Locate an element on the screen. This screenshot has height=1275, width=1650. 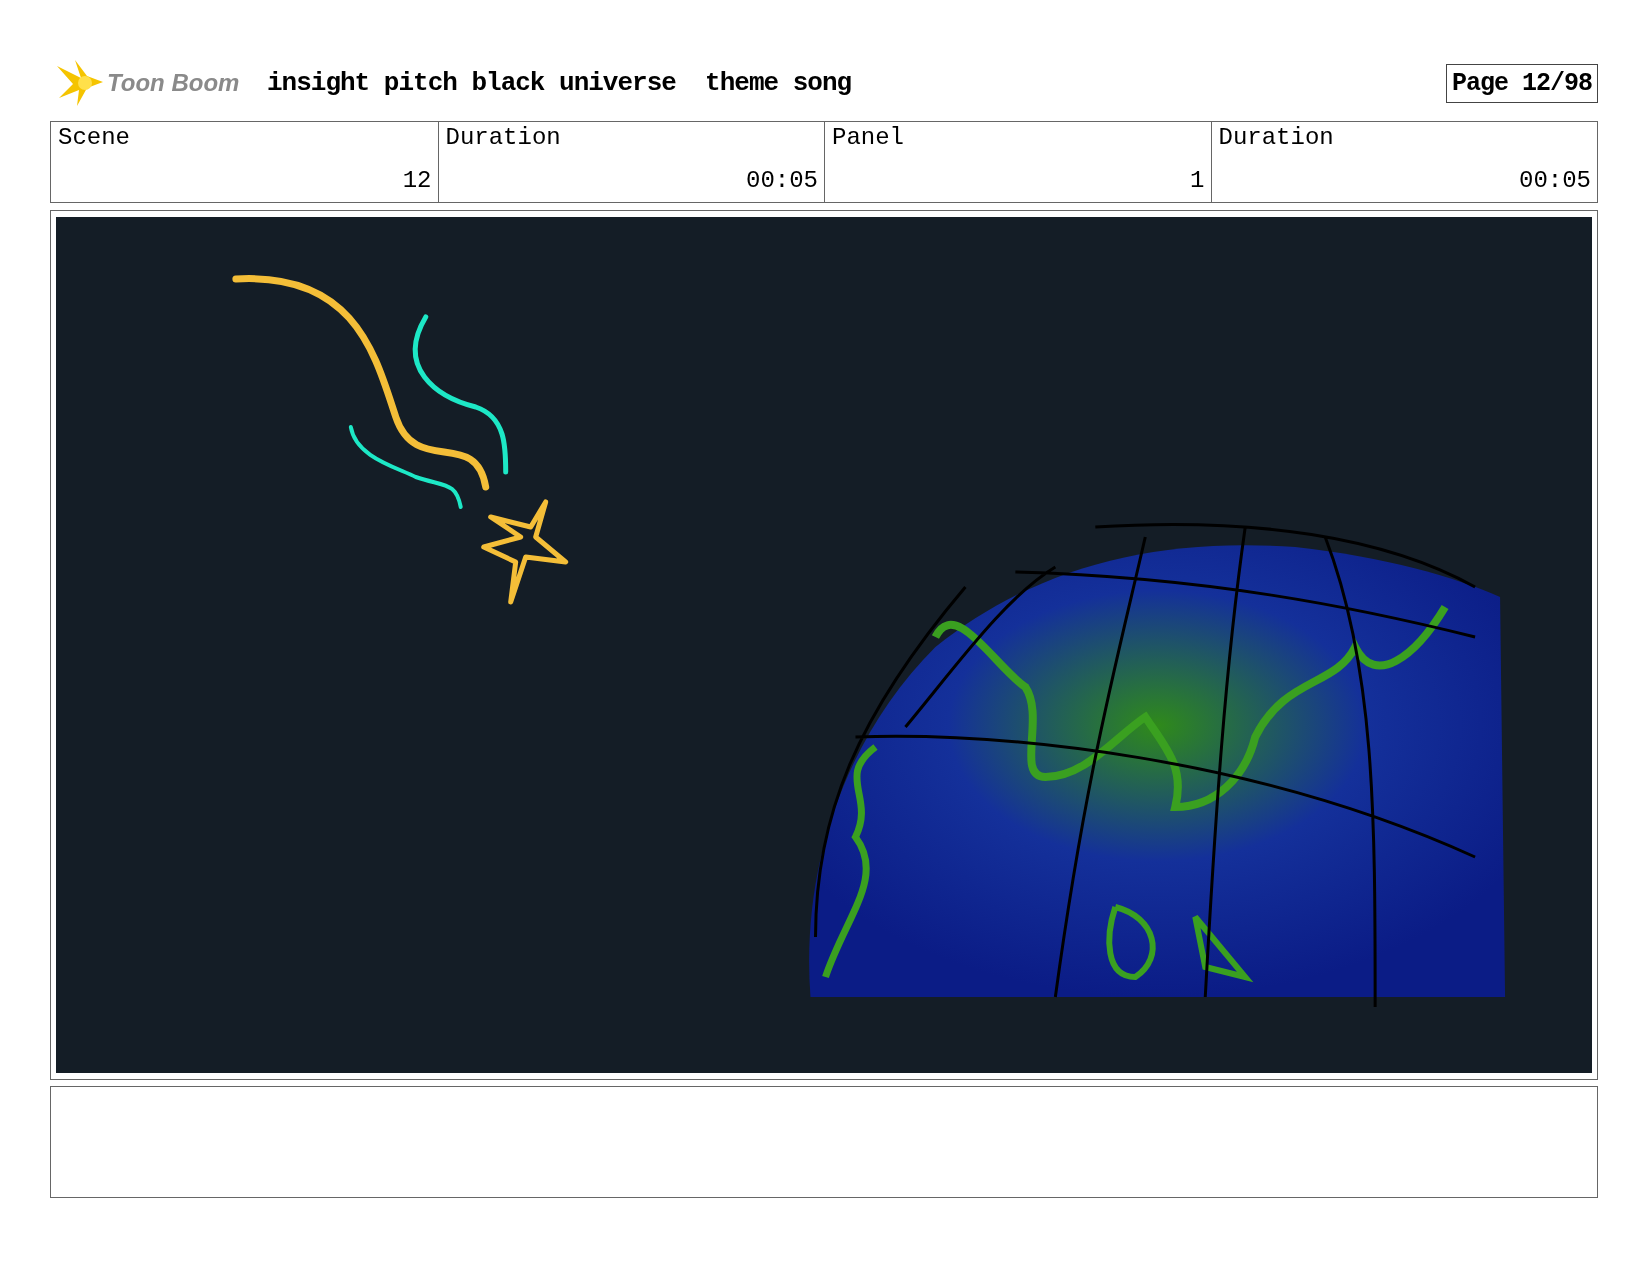
table-cell-text: 12 is located at coordinates (416, 180).